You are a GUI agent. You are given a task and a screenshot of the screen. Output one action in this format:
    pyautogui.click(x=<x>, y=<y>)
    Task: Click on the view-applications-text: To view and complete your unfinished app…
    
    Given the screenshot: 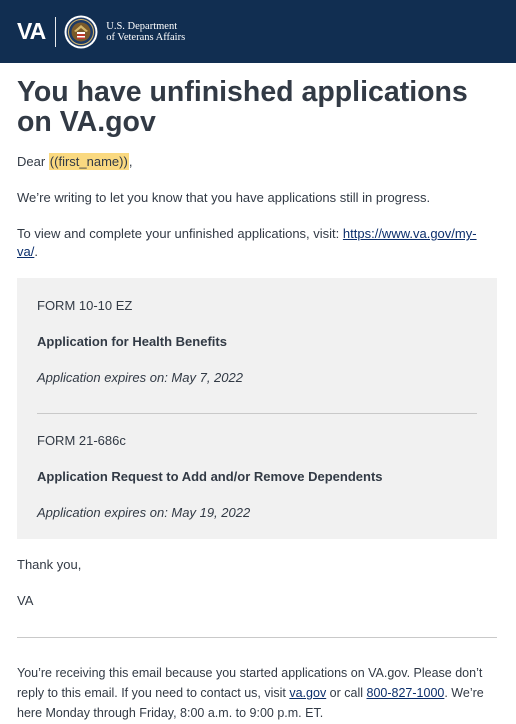 What is the action you would take?
    pyautogui.click(x=247, y=242)
    